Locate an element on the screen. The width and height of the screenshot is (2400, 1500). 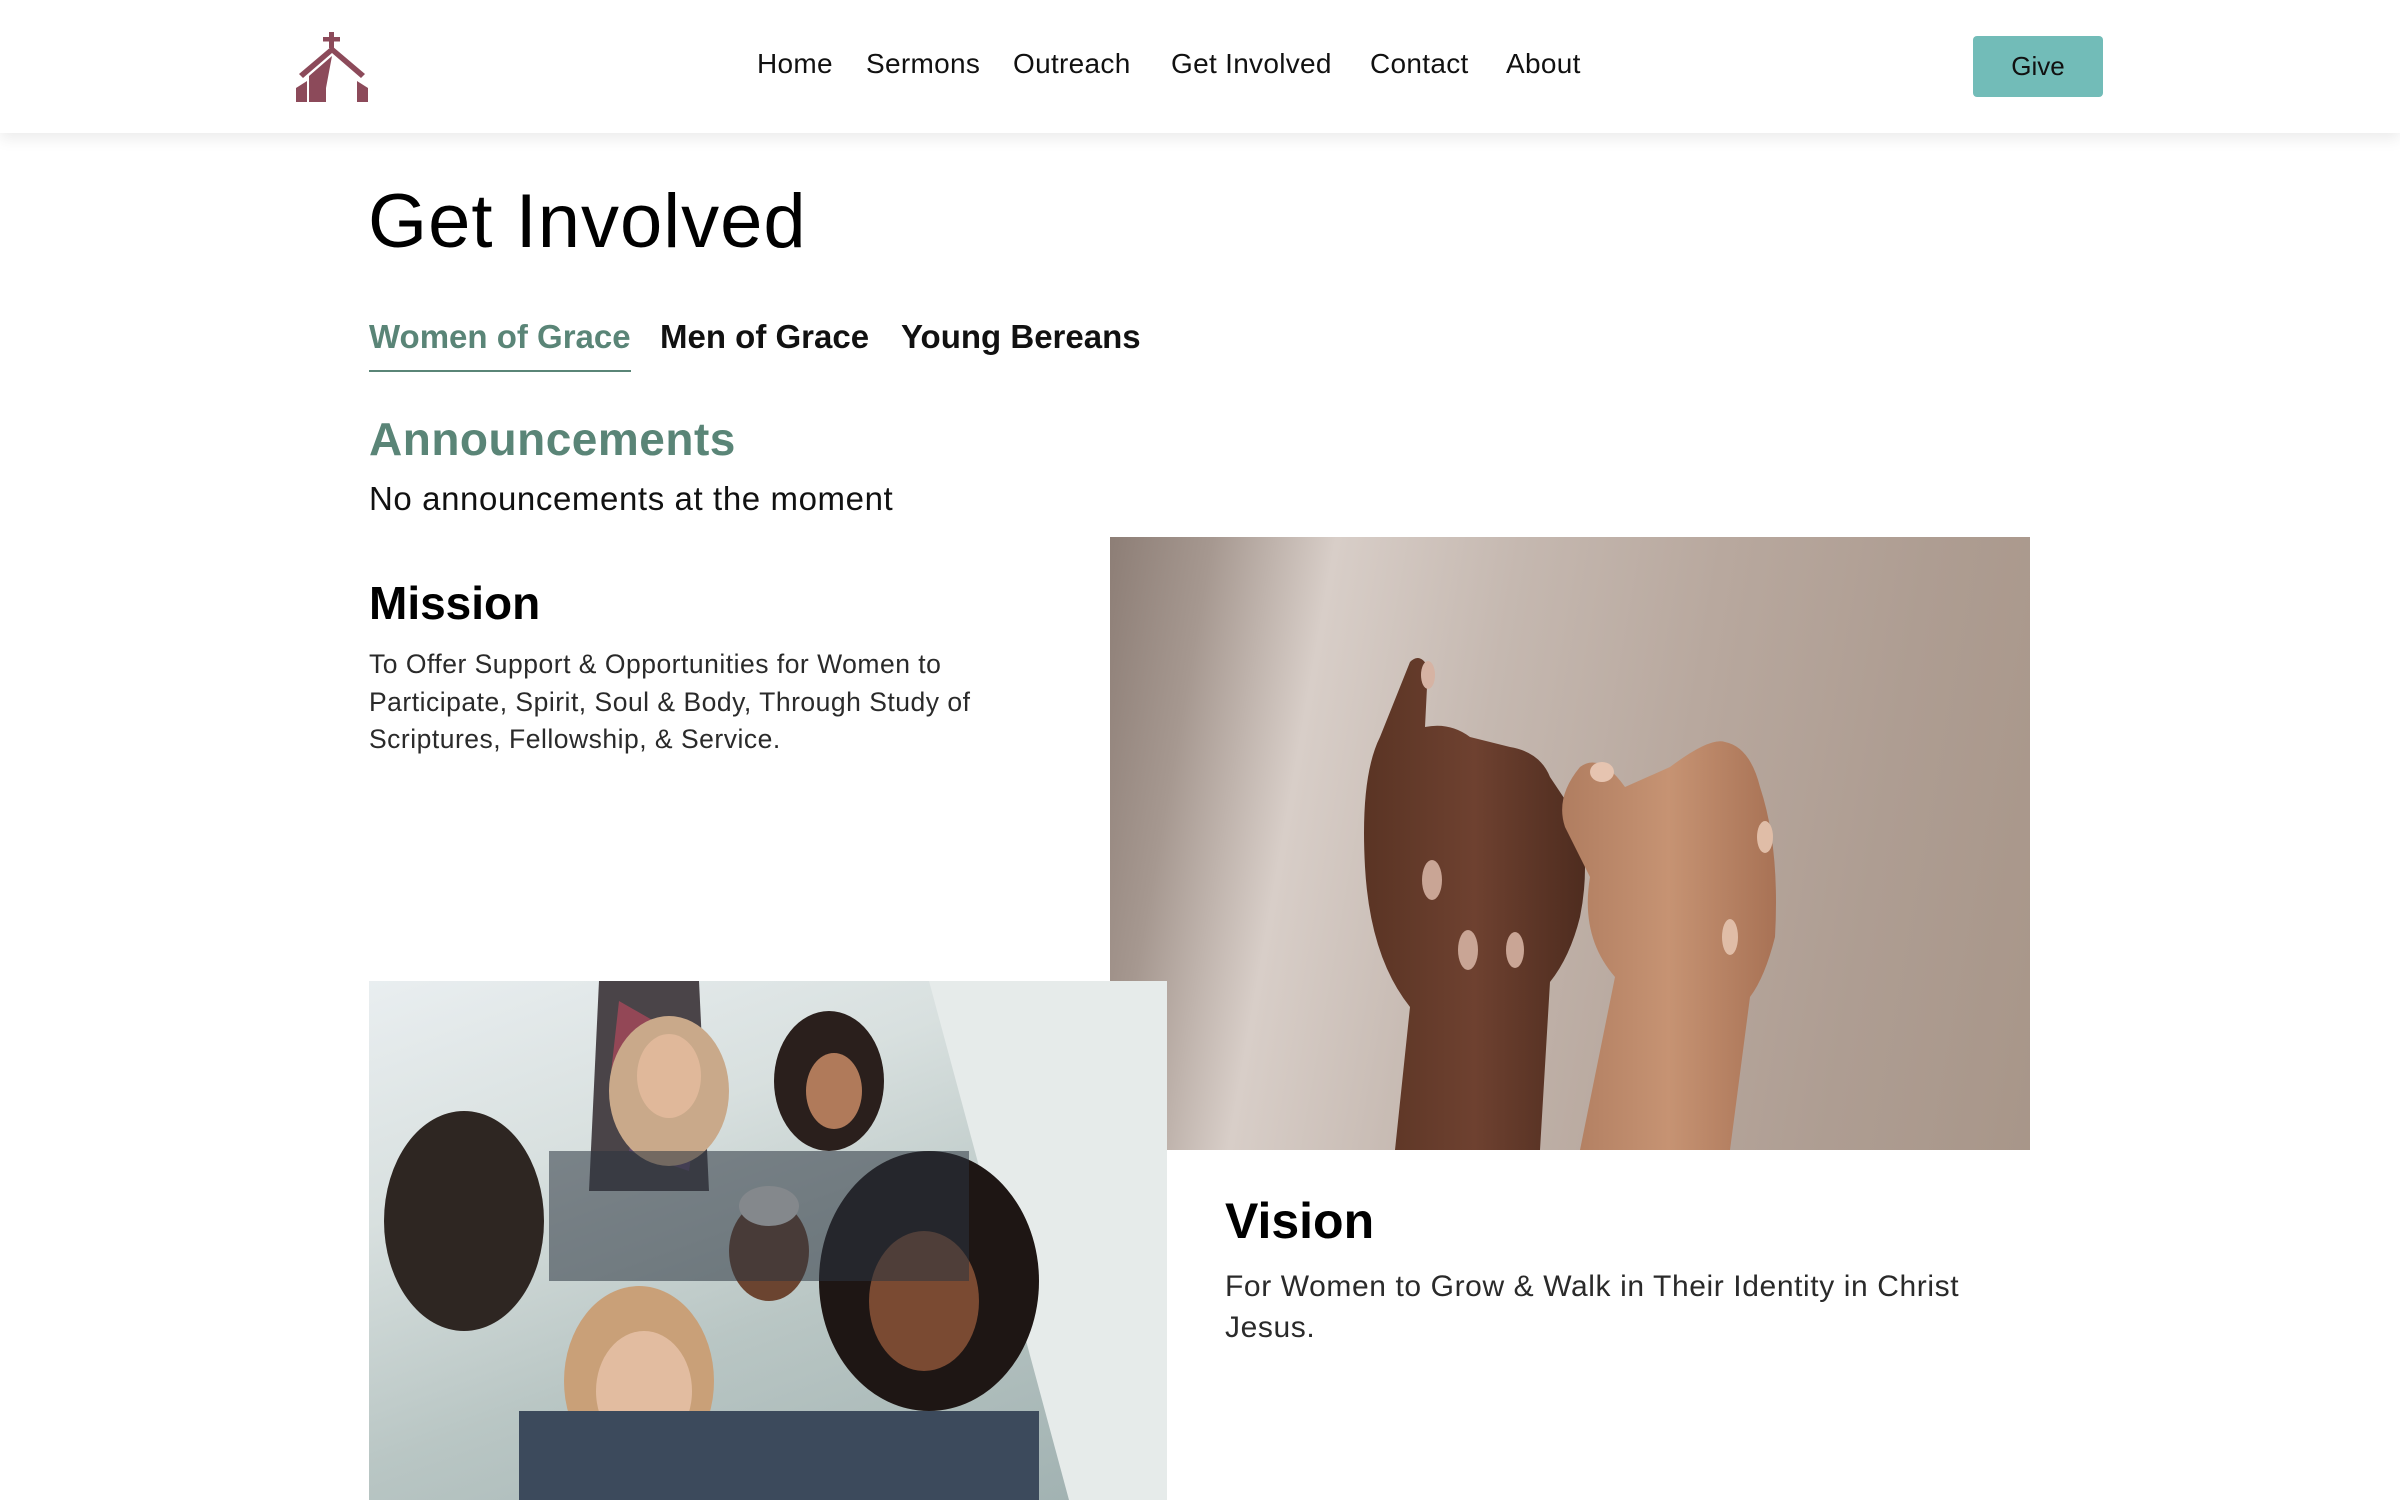
hands-illustration is located at coordinates (1570, 904).